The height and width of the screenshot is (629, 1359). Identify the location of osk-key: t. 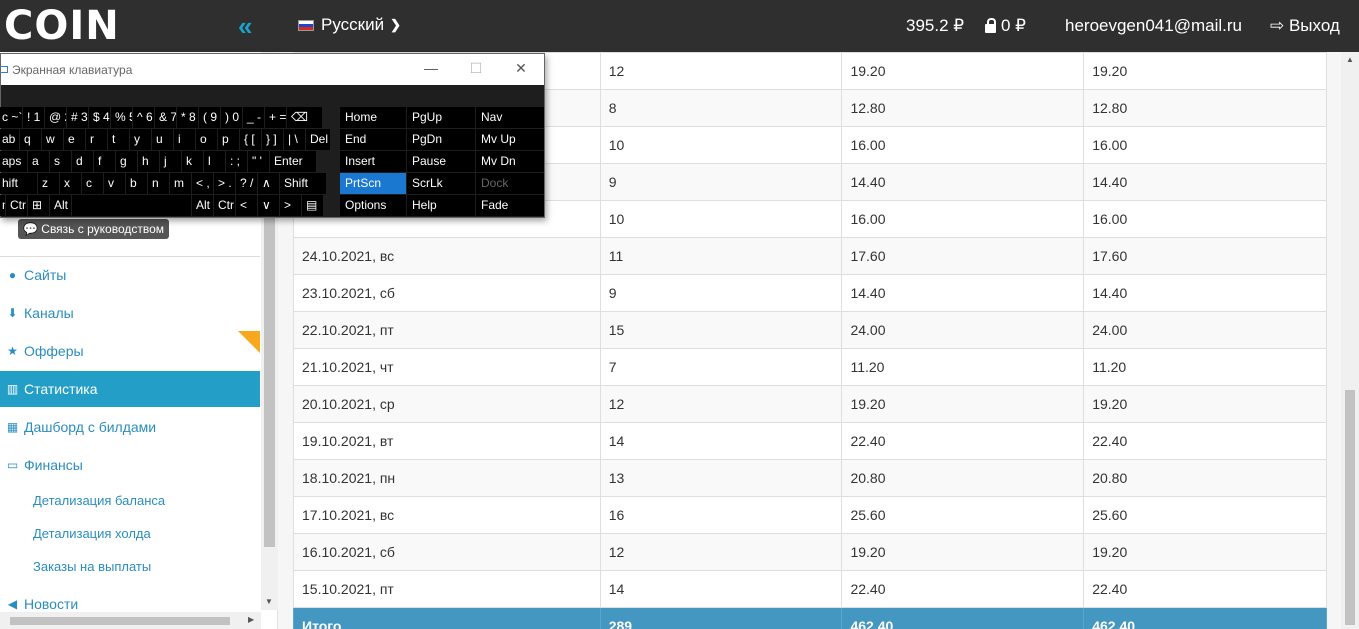
(118, 139).